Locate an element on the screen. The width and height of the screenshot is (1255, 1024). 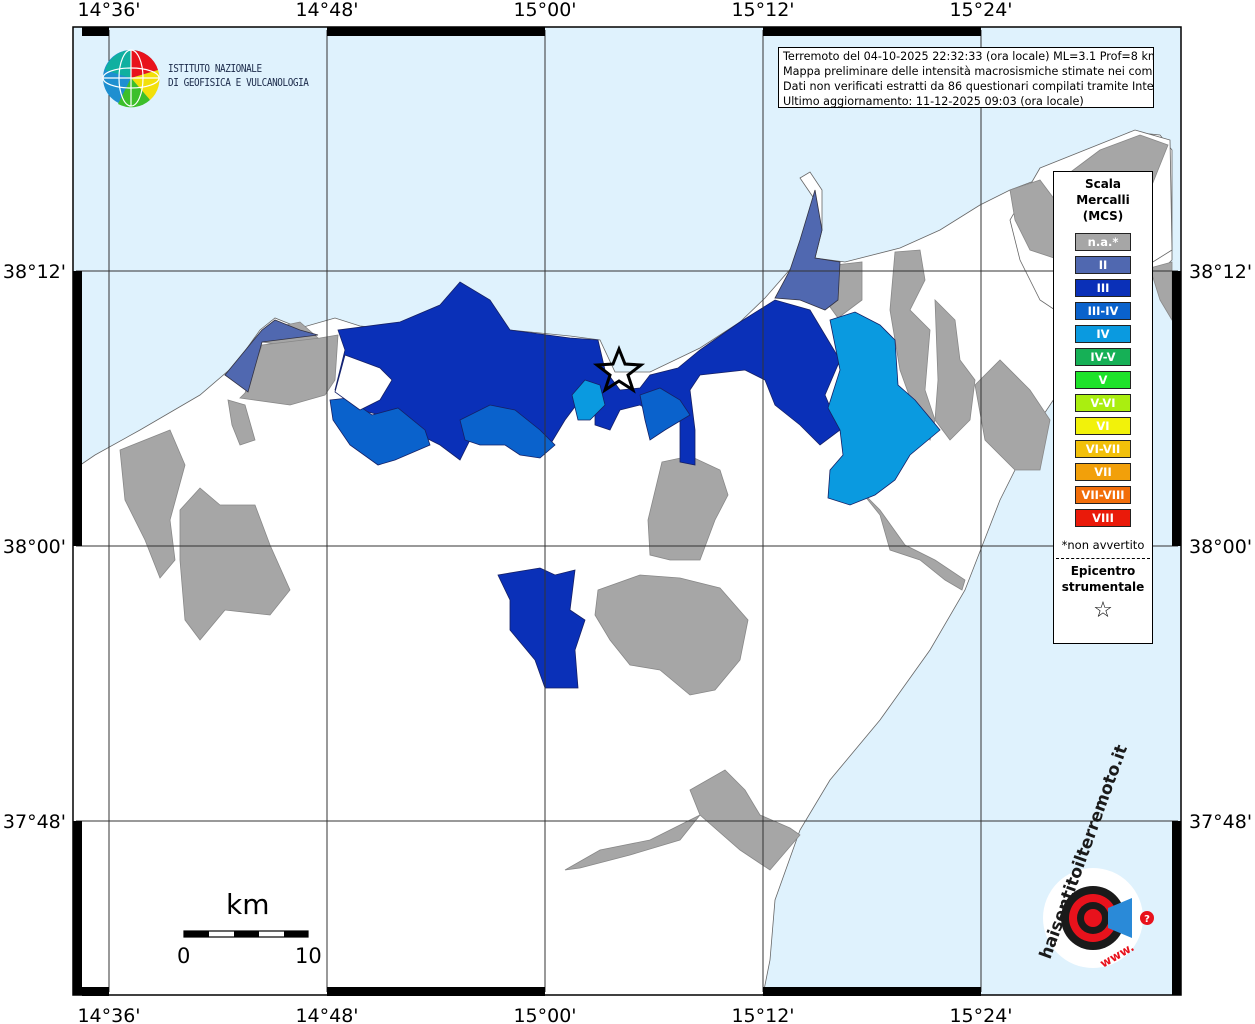
legend-note: *non avvertito is located at coordinates (1103, 545).